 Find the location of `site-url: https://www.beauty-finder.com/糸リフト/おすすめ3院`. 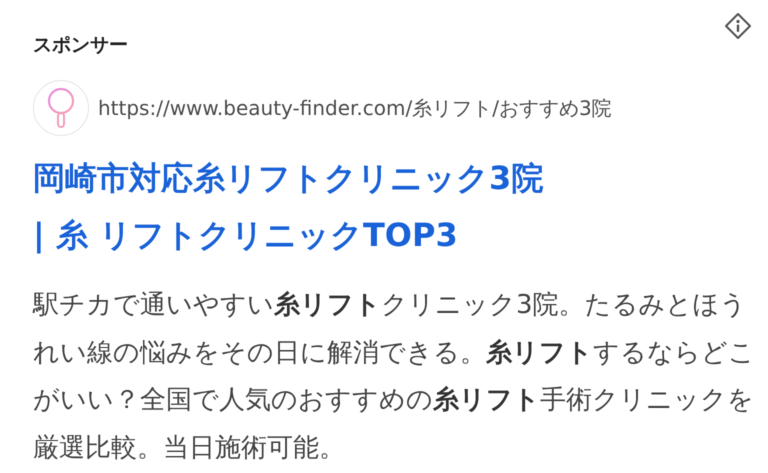

site-url: https://www.beauty-finder.com/糸リフト/おすすめ3院 is located at coordinates (355, 108).